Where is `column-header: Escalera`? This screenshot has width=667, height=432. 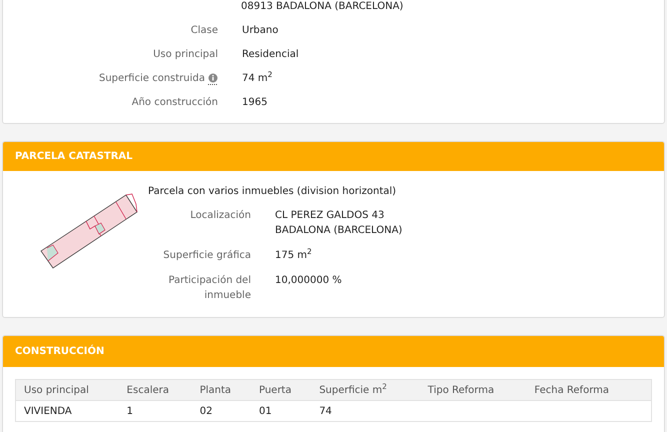
column-header: Escalera is located at coordinates (148, 391).